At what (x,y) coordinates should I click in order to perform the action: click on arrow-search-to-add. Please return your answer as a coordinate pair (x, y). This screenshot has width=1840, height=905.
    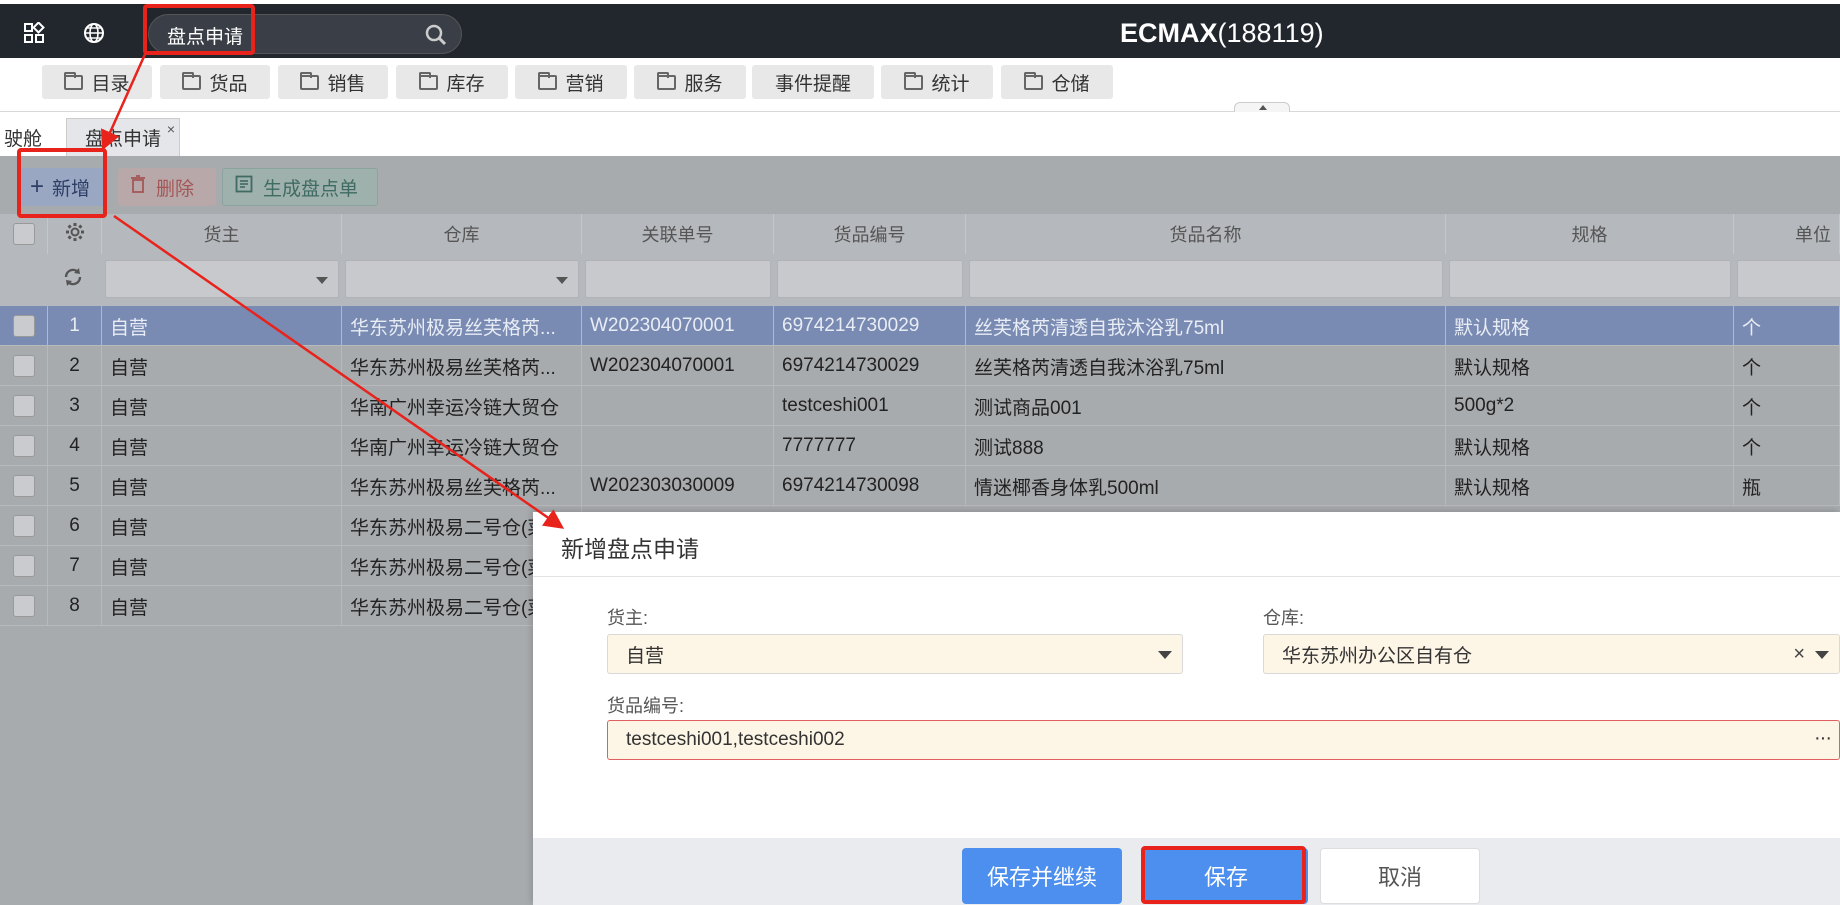
    Looking at the image, I should click on (124, 101).